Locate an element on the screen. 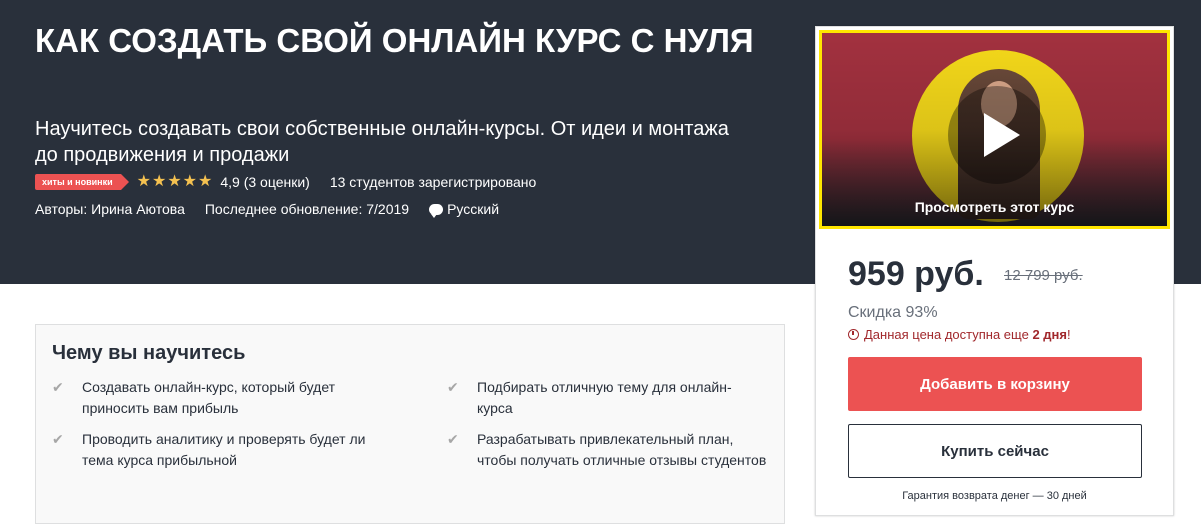 The height and width of the screenshot is (524, 1201). students-count: 13 студентов зарегистрировано is located at coordinates (433, 182).